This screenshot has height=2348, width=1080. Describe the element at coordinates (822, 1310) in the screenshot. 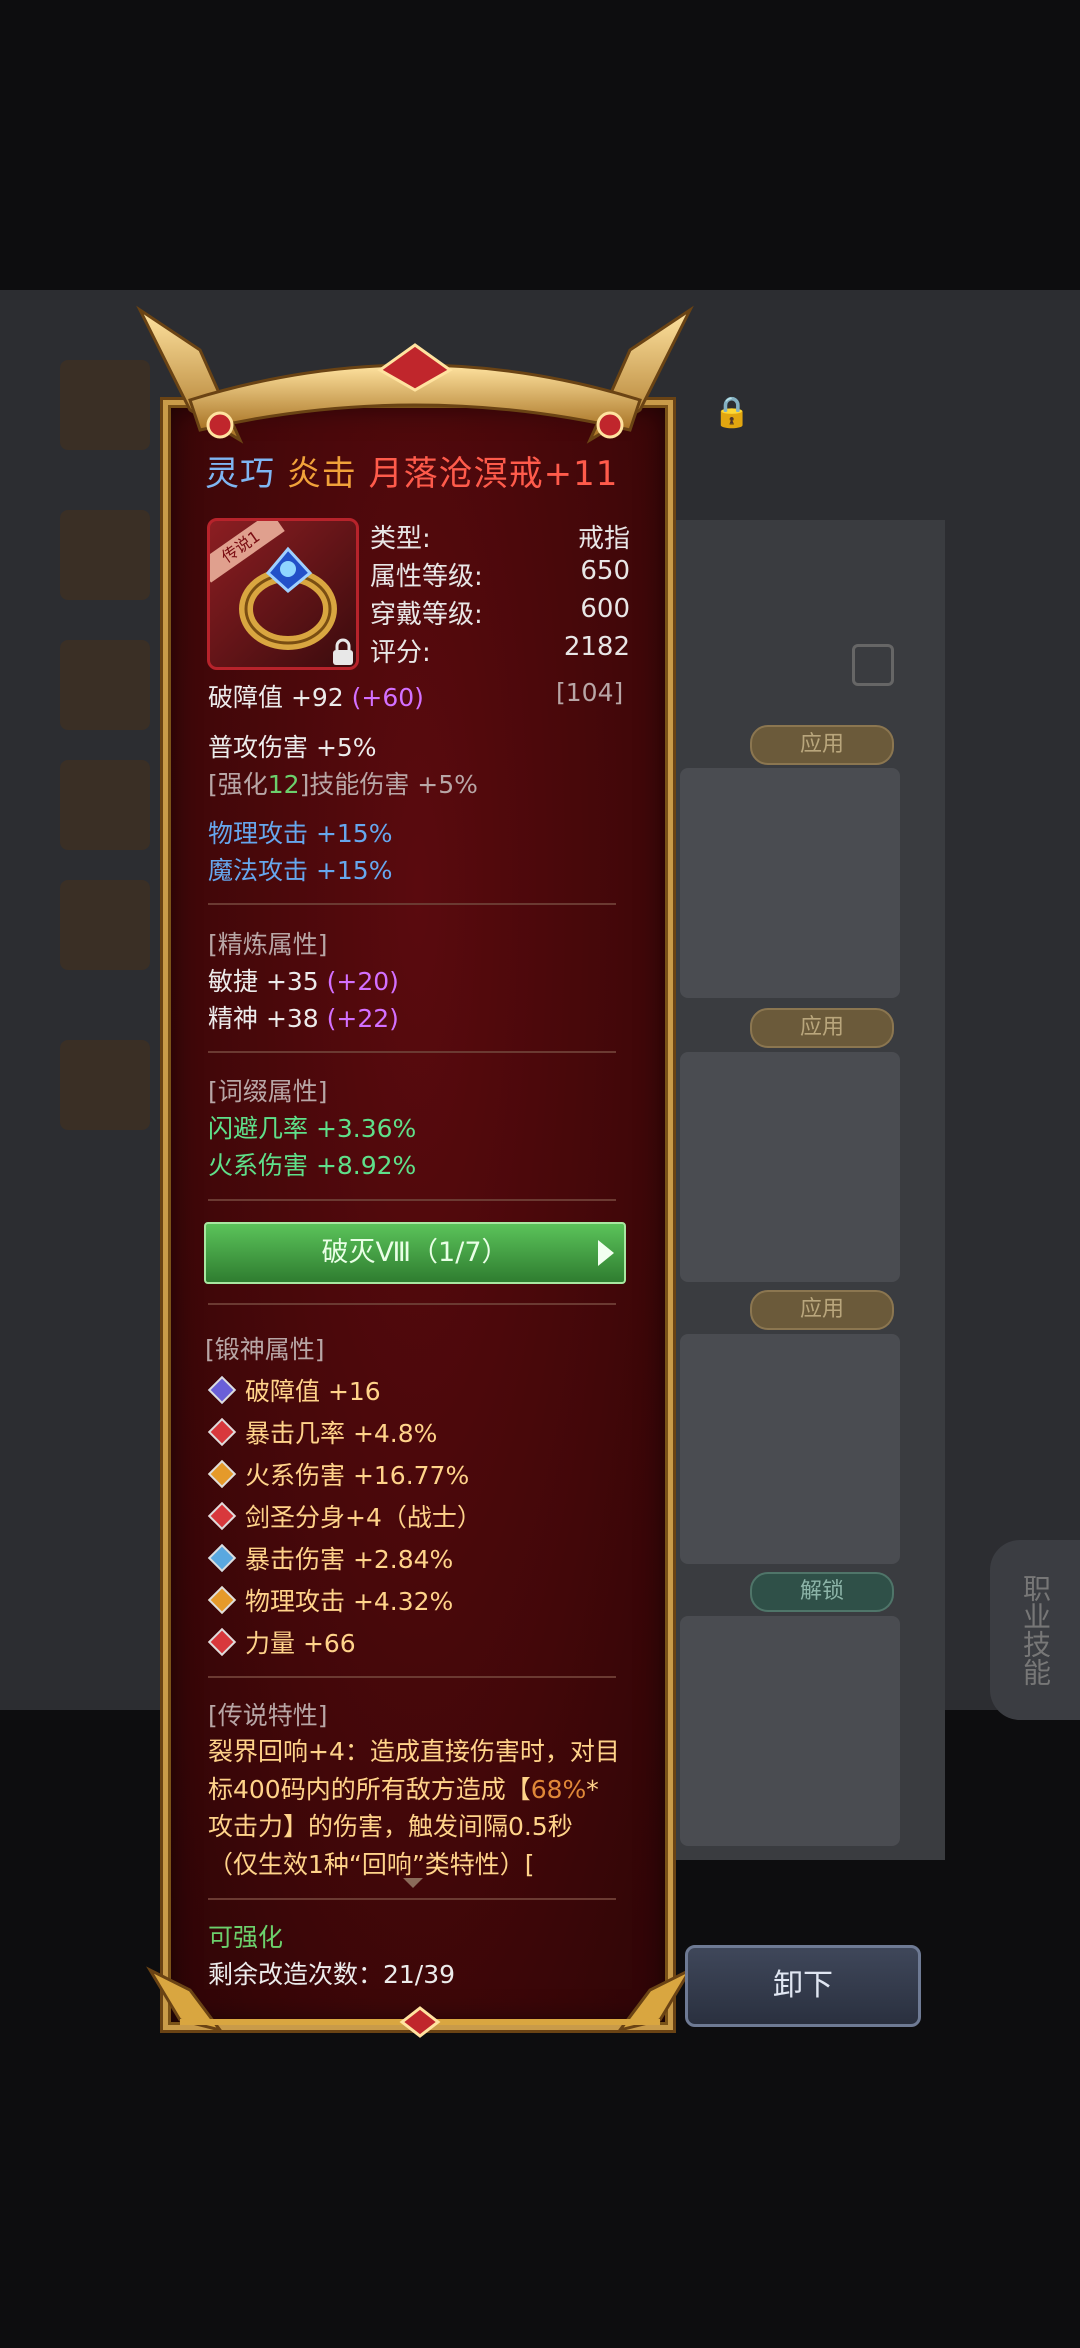

I see `apply-button-3: 应用` at that location.